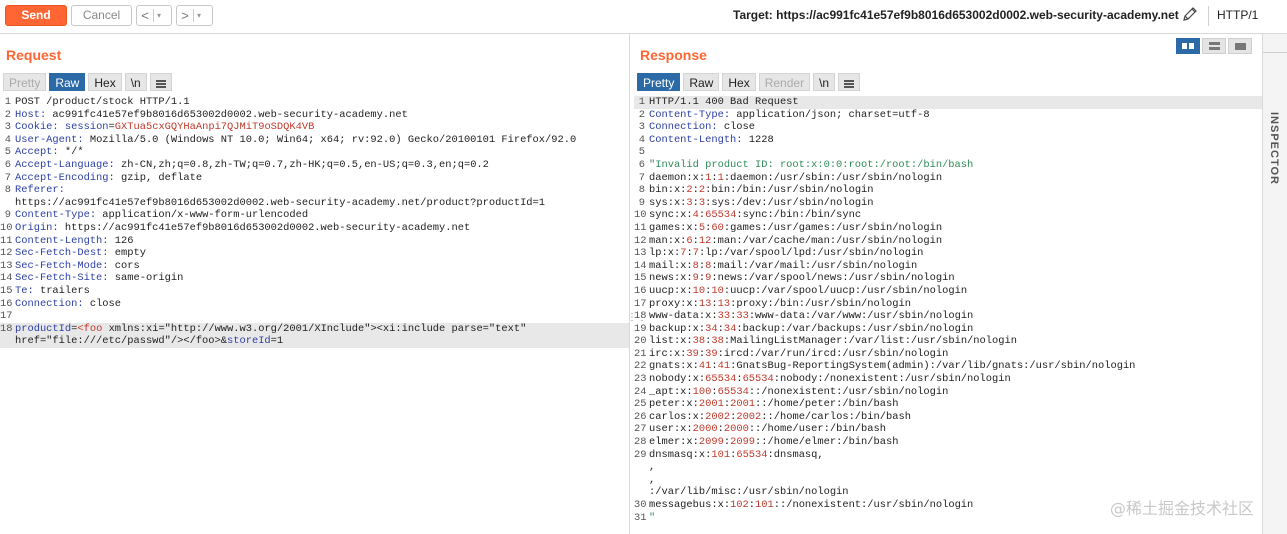 The image size is (1287, 534). What do you see at coordinates (314, 266) in the screenshot?
I see `request-line: 13 Sec-Fetch-Mode: cors` at bounding box center [314, 266].